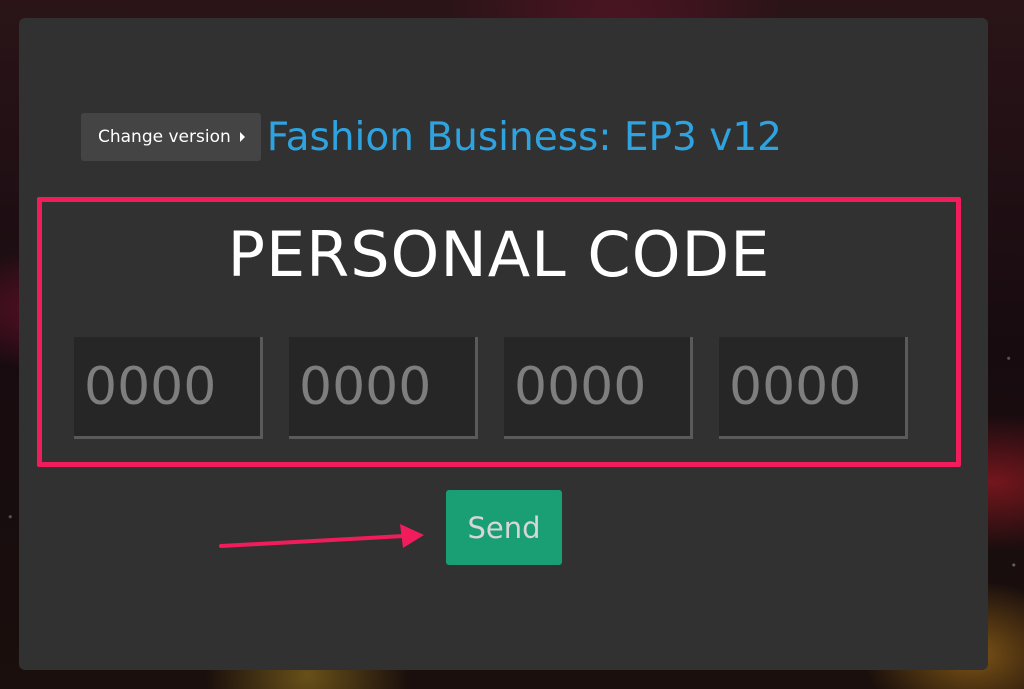 The image size is (1024, 689). I want to click on code-fields, so click(491, 388).